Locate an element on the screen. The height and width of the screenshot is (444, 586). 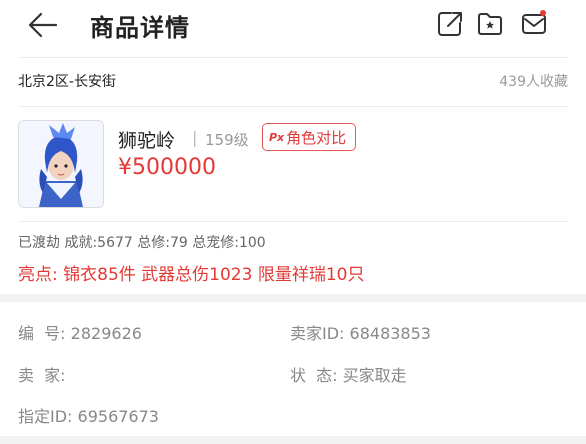
character-compare-button: Px 角色对比 is located at coordinates (309, 137).